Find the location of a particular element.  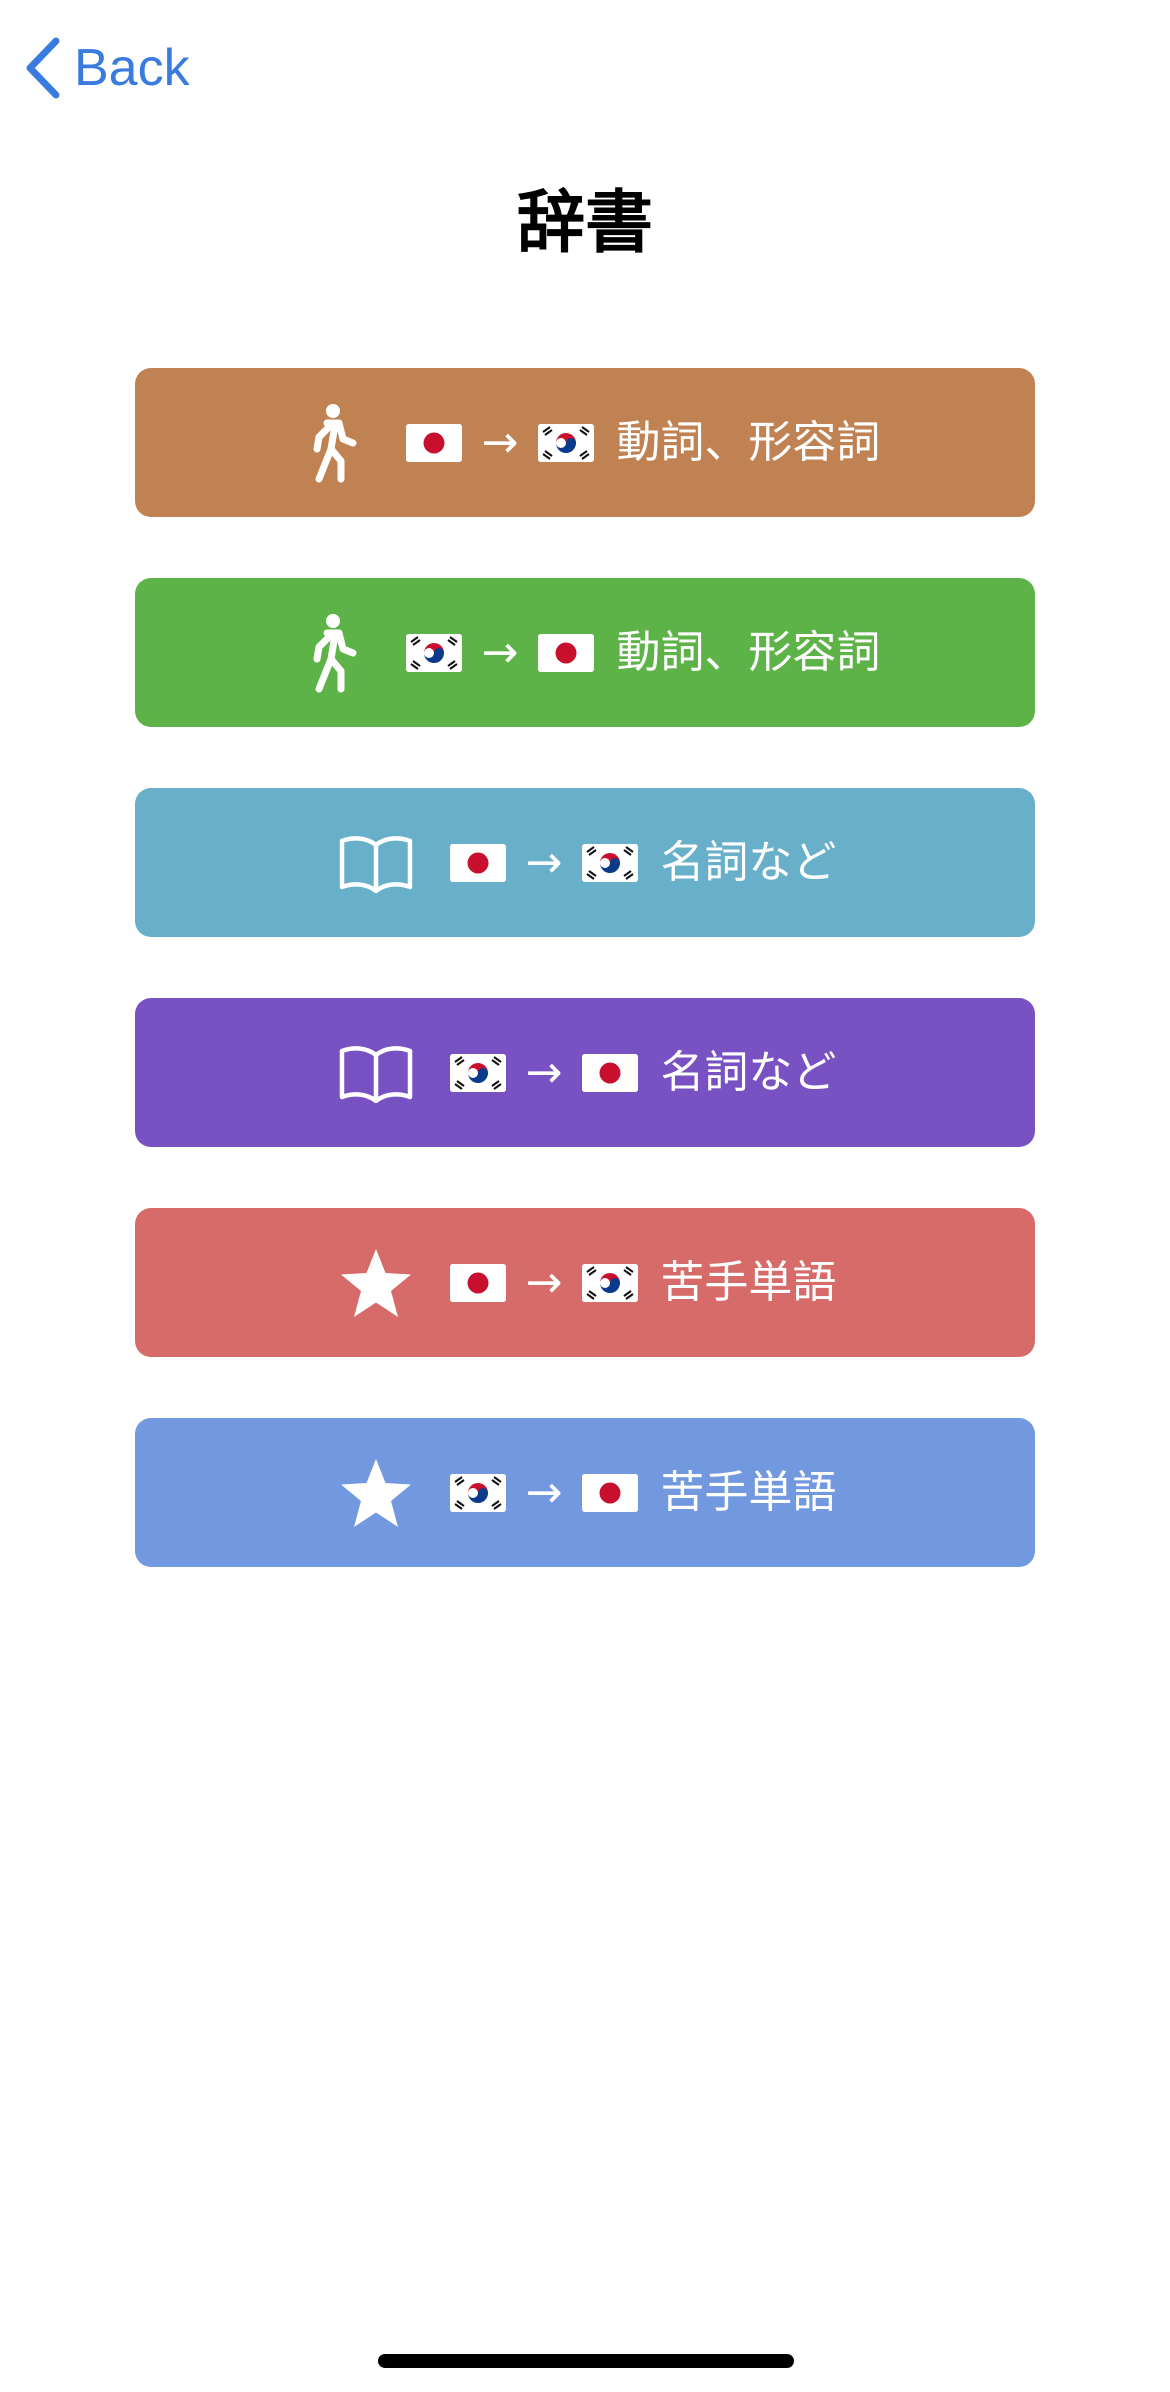

home-indicator is located at coordinates (586, 2361).